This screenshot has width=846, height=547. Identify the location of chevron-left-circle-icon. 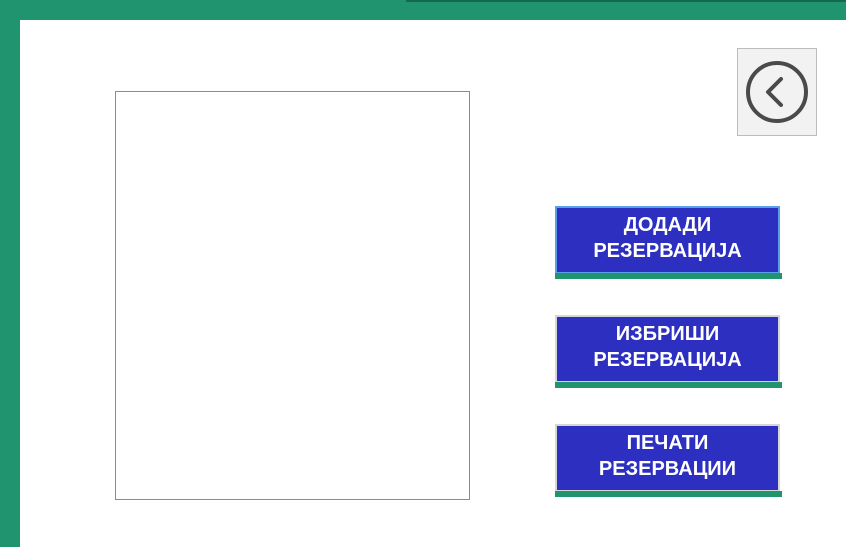
(777, 92).